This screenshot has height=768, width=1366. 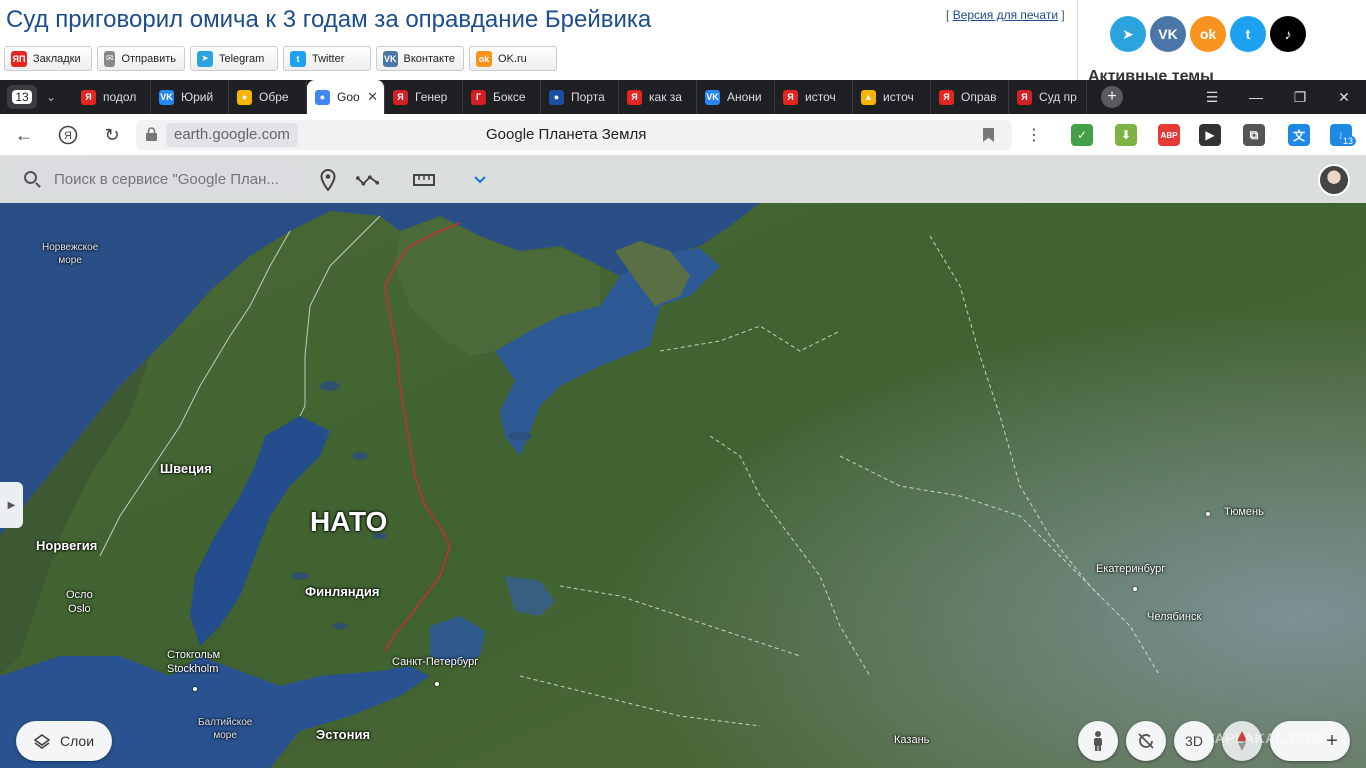 I want to click on share-button-2: ➤ Telegram, so click(x=234, y=58).